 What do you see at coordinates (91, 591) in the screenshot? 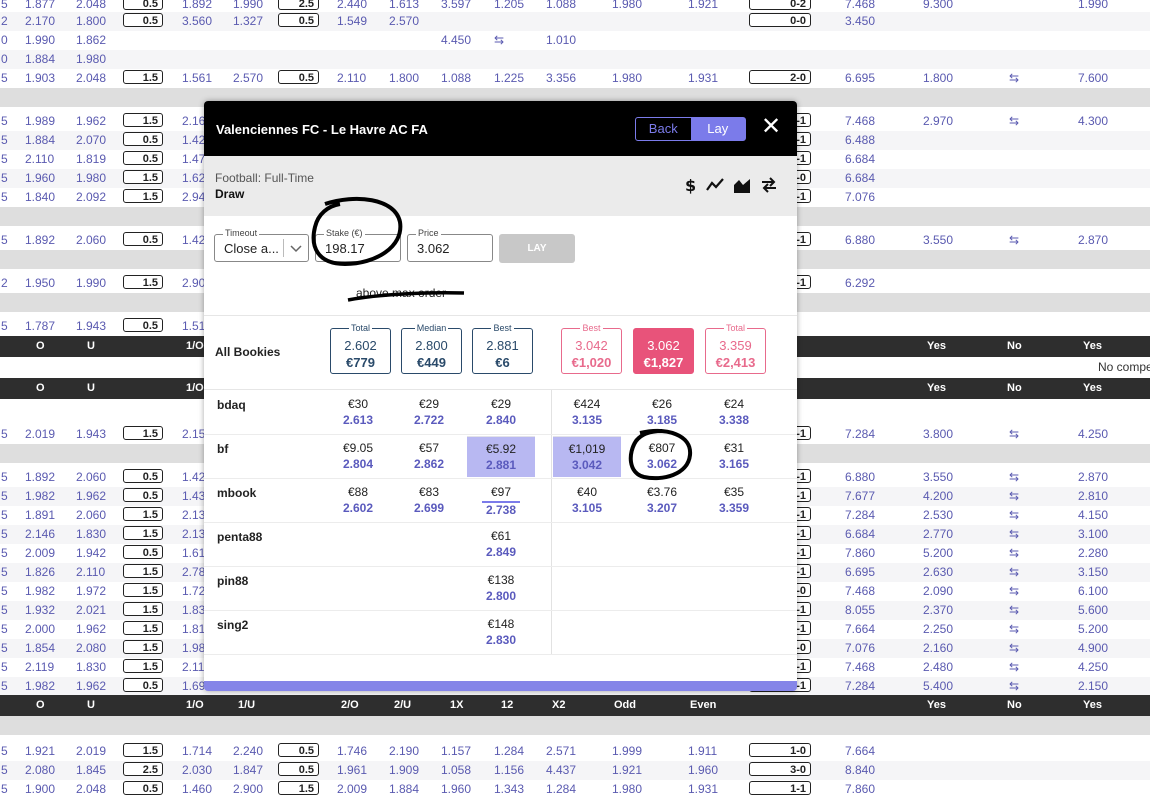
I see `odds-cell: 1.972` at bounding box center [91, 591].